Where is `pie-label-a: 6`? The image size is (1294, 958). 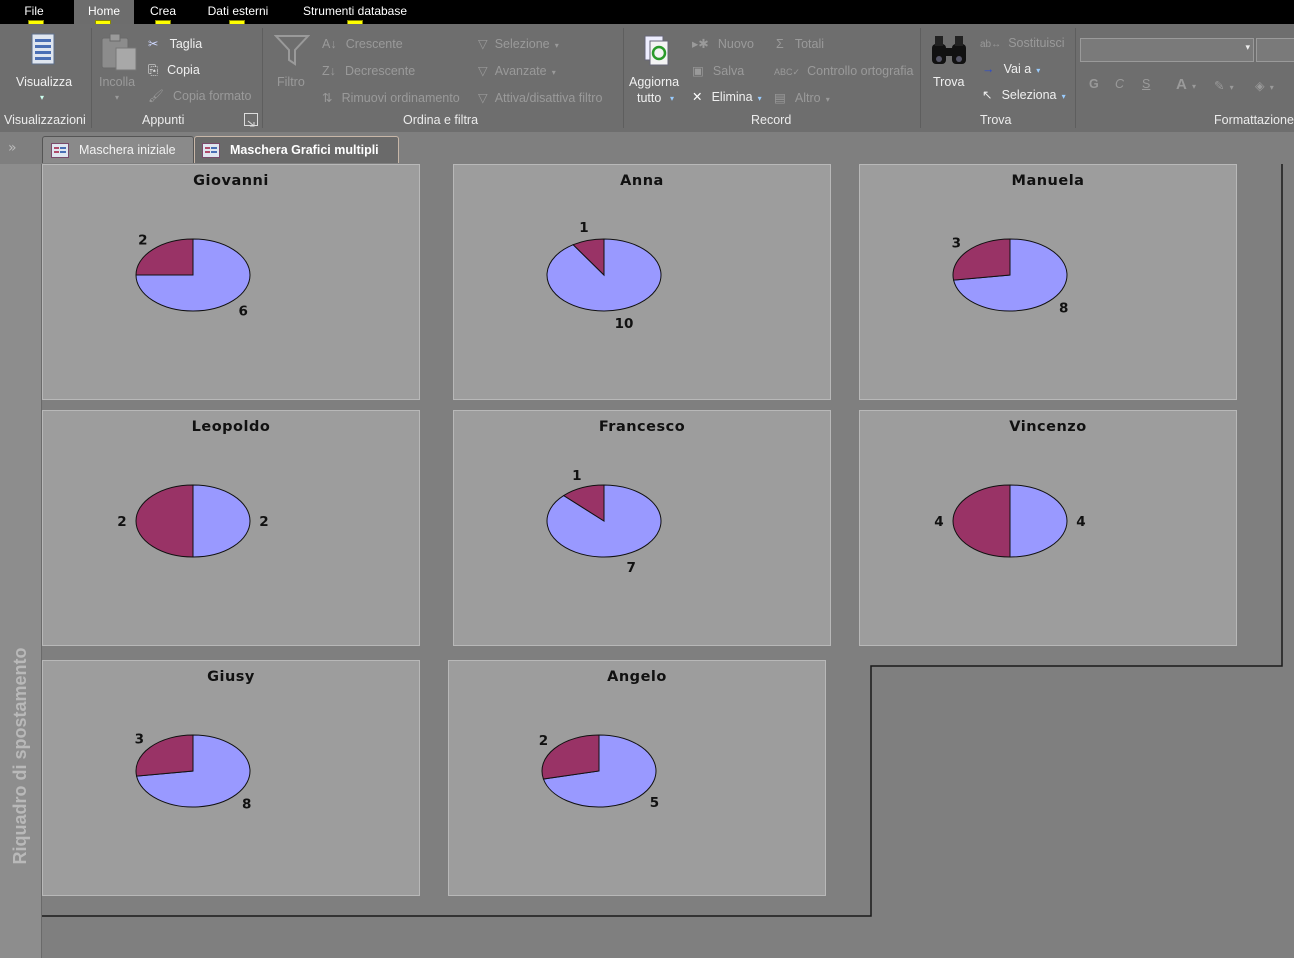 pie-label-a: 6 is located at coordinates (243, 311).